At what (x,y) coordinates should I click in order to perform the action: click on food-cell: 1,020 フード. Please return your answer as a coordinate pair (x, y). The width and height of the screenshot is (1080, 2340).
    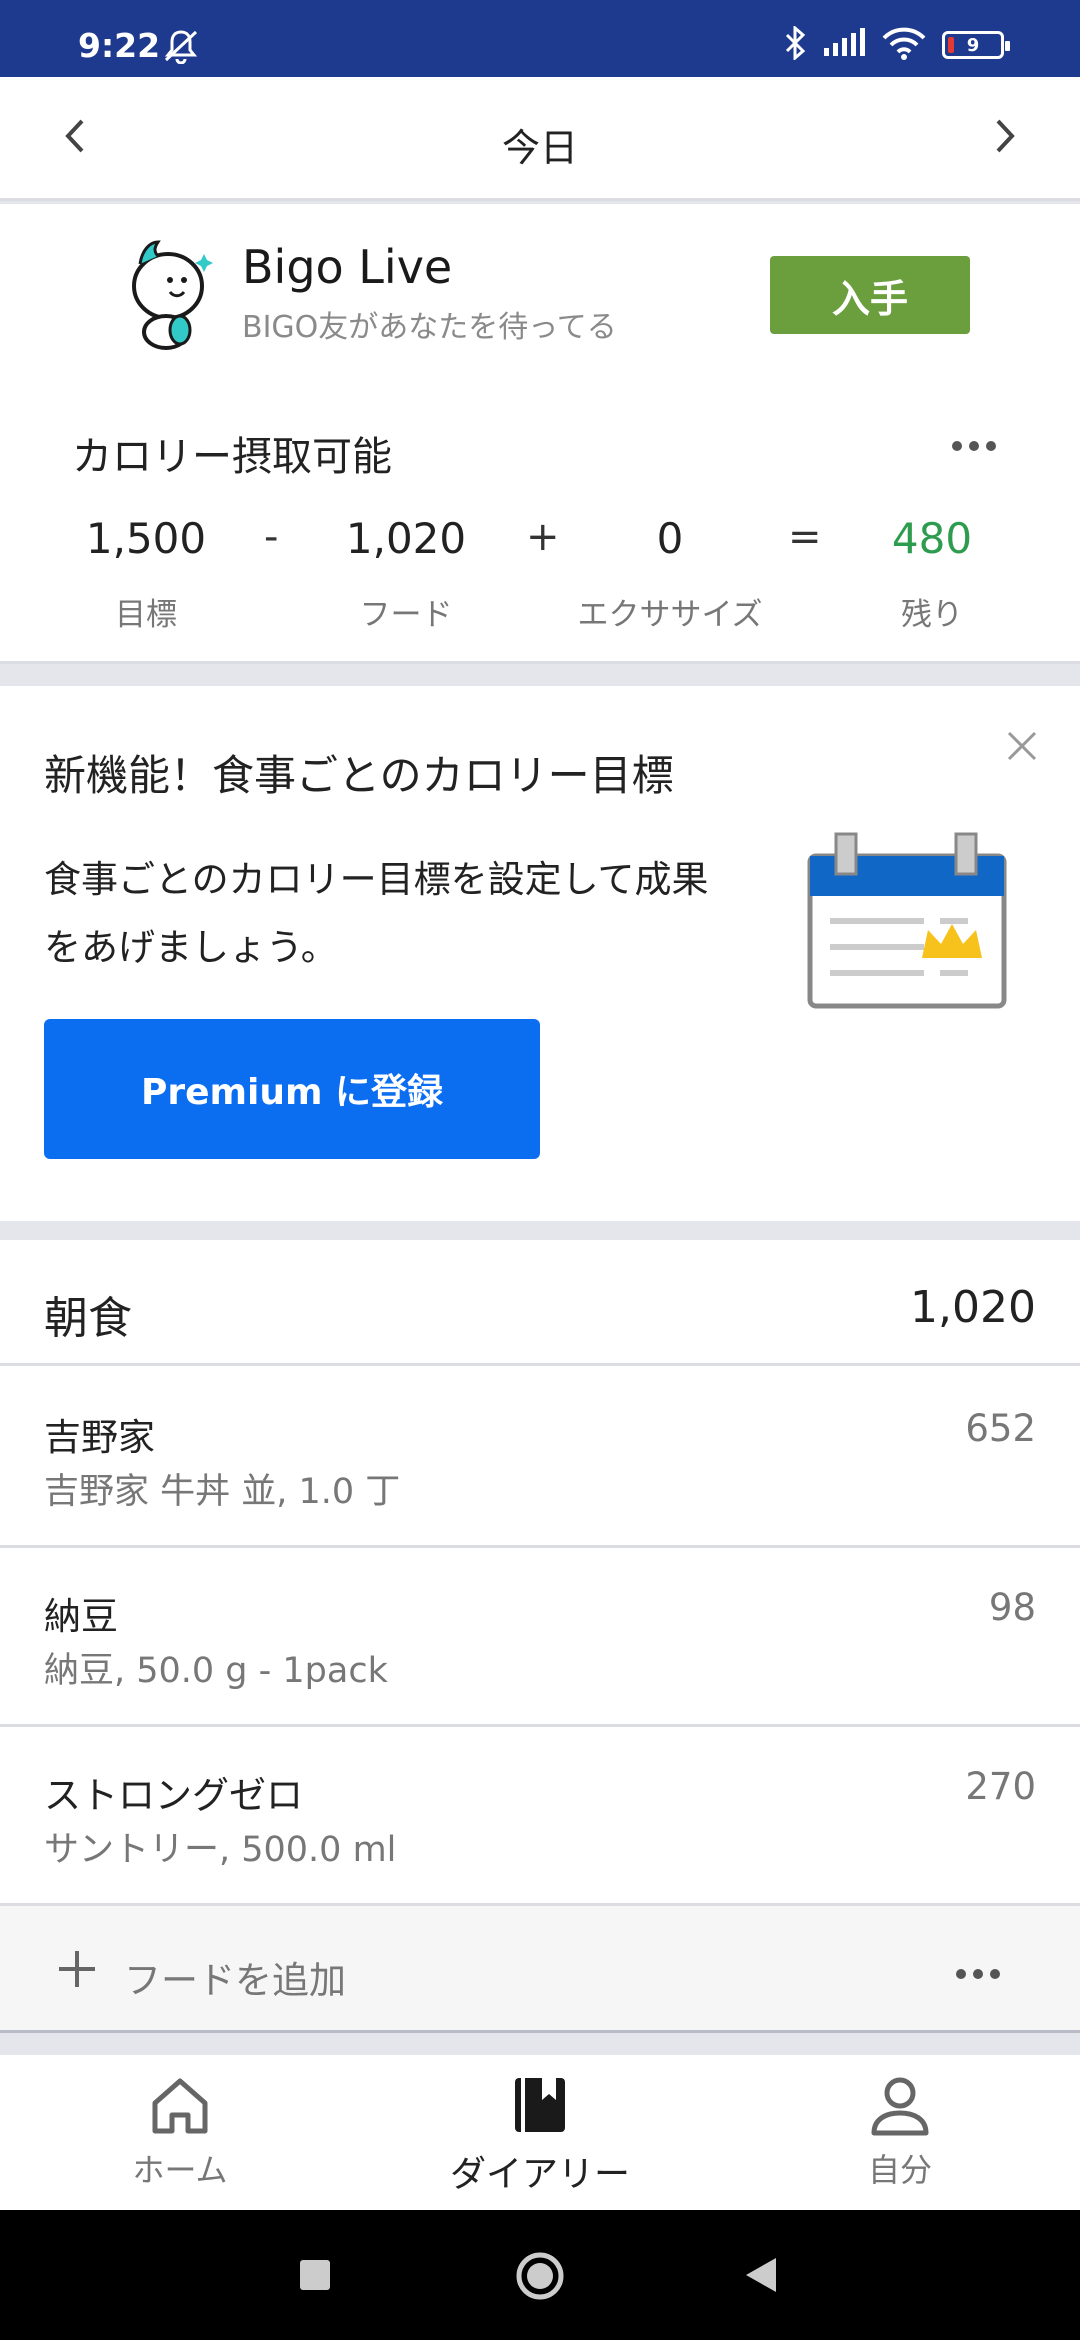
    Looking at the image, I should click on (406, 574).